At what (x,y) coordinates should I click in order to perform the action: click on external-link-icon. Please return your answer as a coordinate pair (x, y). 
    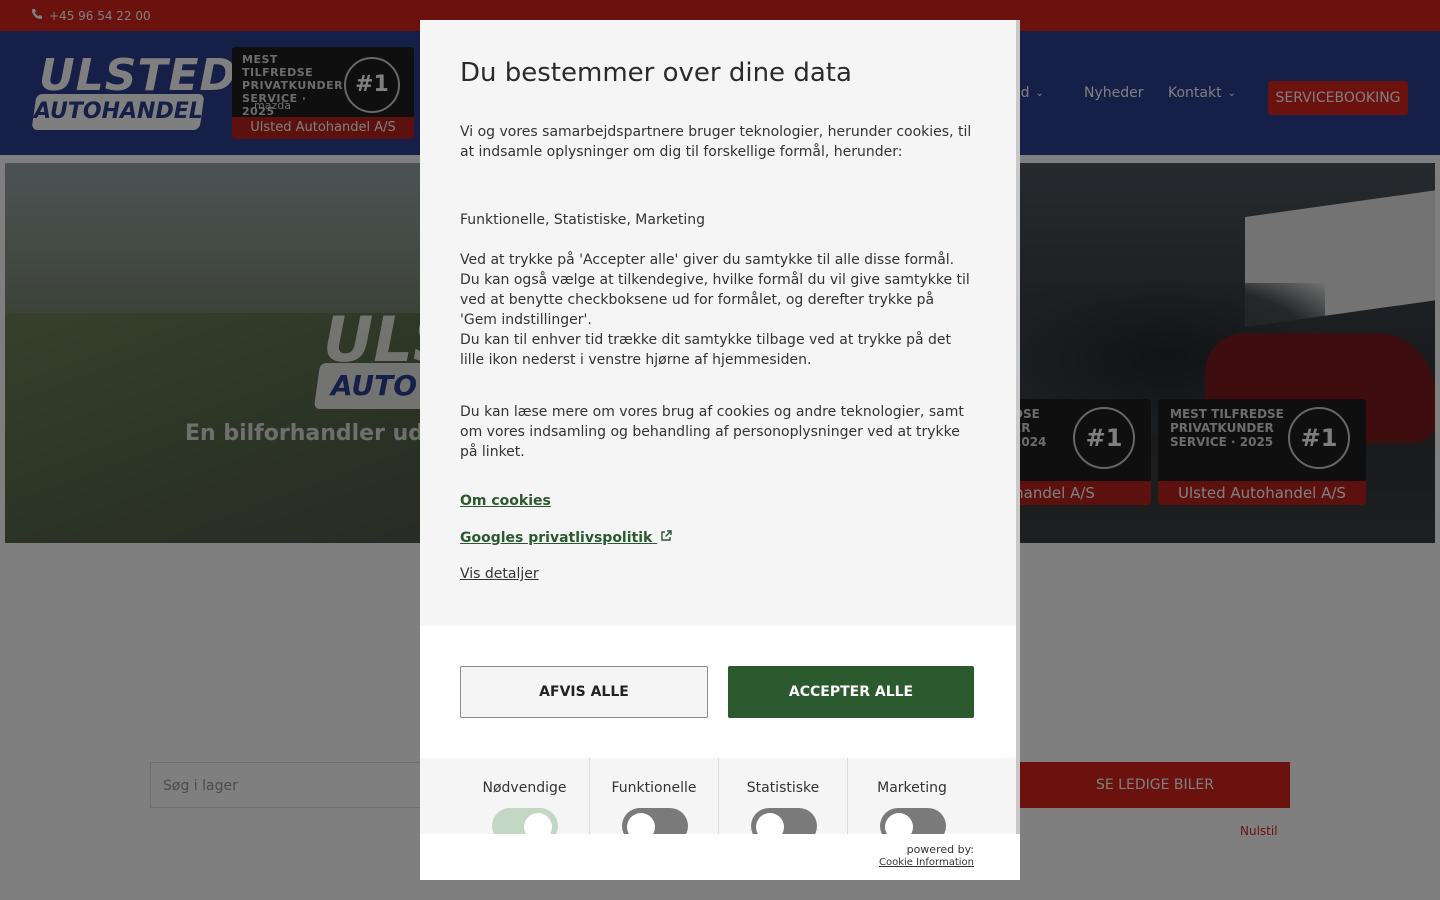
    Looking at the image, I should click on (666, 538).